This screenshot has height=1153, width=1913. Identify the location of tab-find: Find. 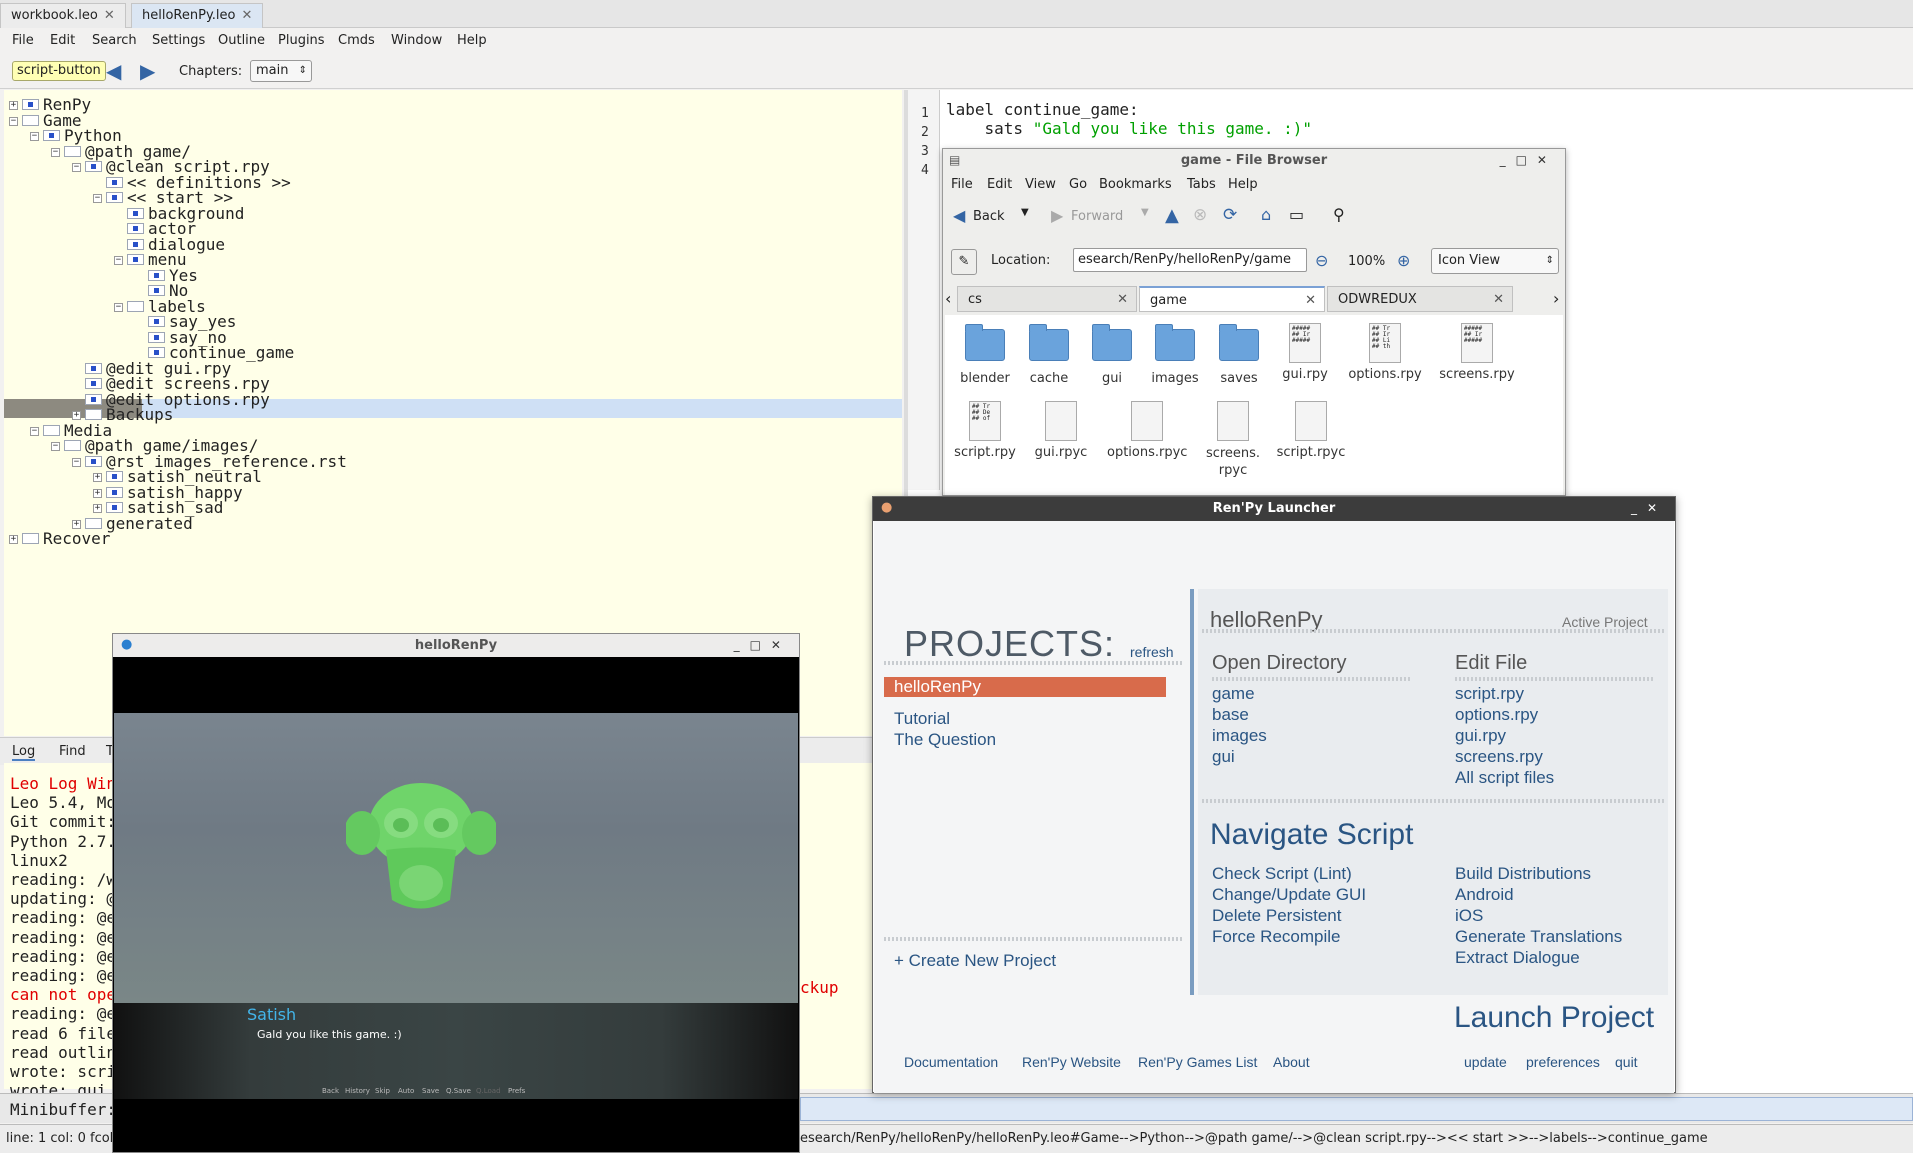
(72, 751).